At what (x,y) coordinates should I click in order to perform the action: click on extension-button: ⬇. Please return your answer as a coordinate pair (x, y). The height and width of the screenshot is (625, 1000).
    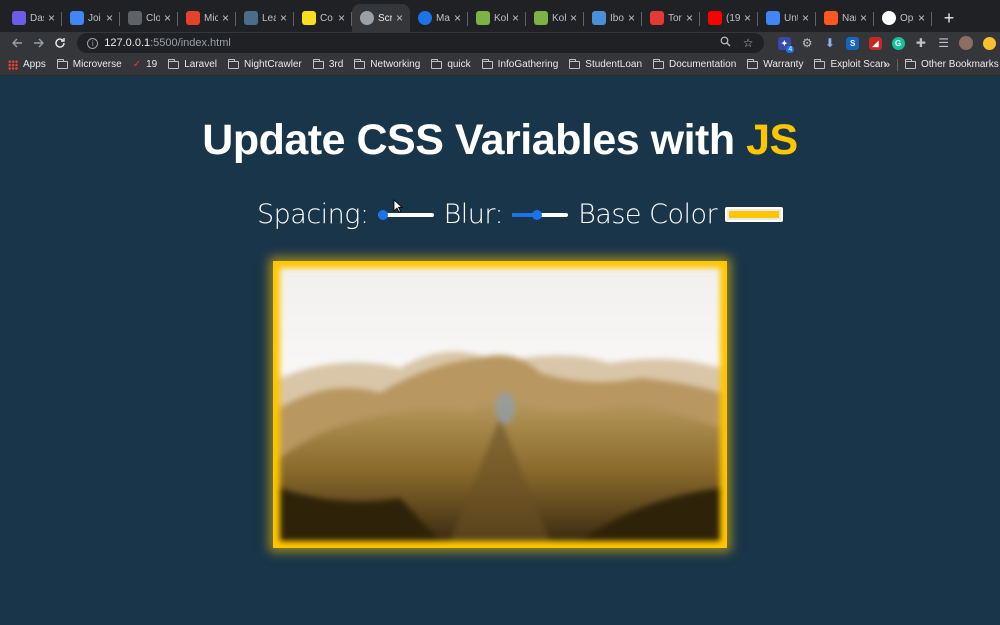
    Looking at the image, I should click on (830, 43).